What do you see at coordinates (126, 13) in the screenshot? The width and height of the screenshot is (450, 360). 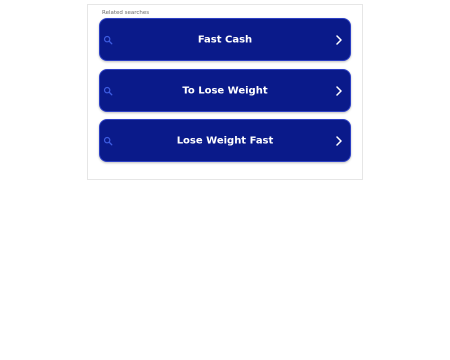 I see `related-searches-heading: Related searches` at bounding box center [126, 13].